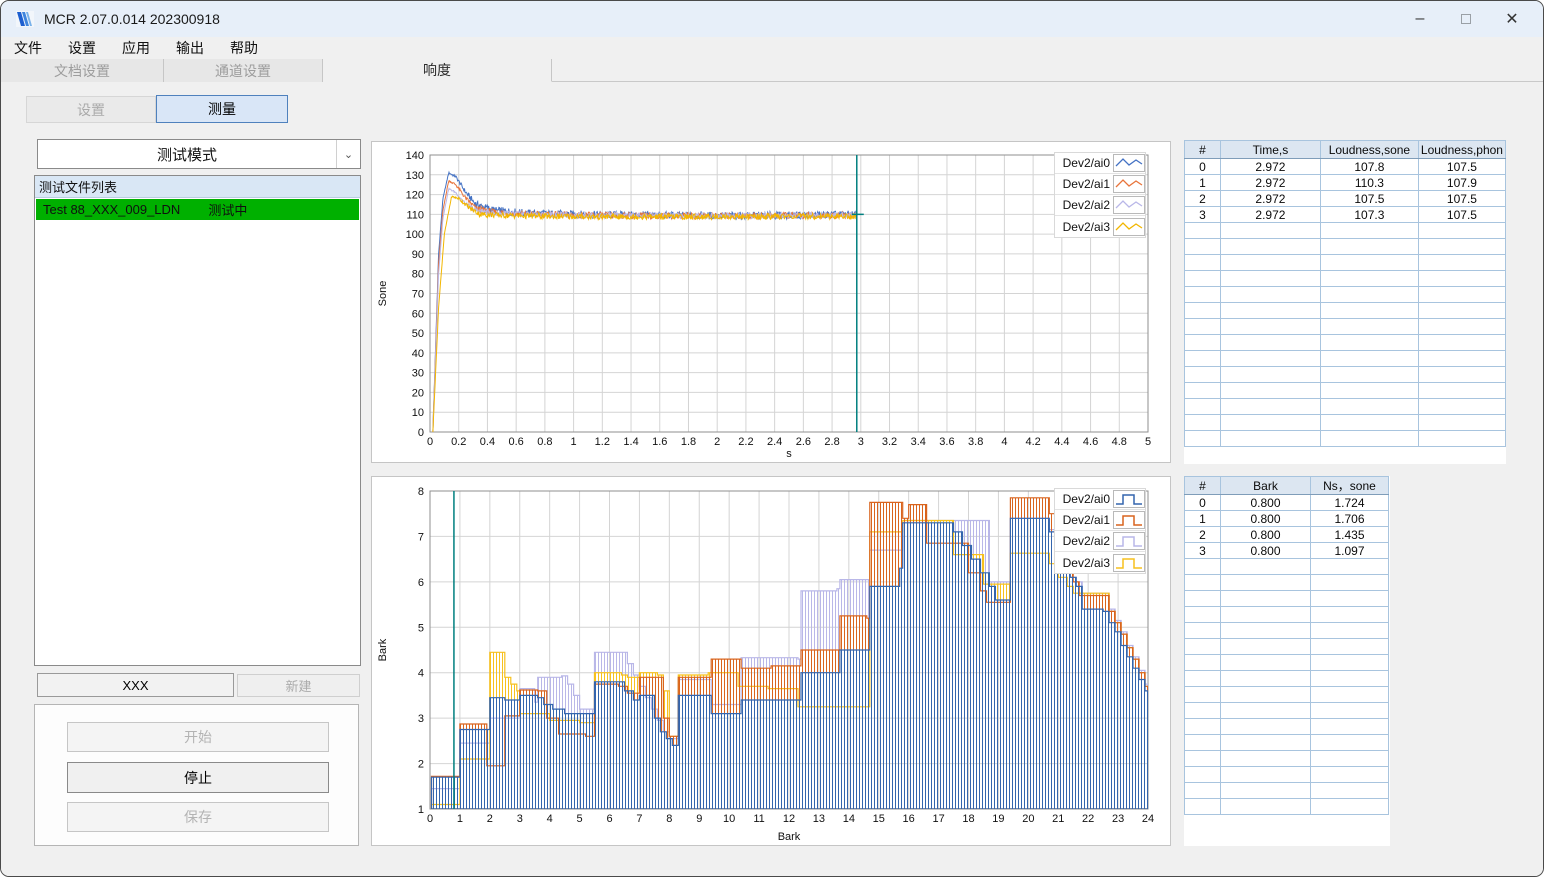 The height and width of the screenshot is (877, 1544). What do you see at coordinates (418, 255) in the screenshot?
I see `svg-text: 90` at bounding box center [418, 255].